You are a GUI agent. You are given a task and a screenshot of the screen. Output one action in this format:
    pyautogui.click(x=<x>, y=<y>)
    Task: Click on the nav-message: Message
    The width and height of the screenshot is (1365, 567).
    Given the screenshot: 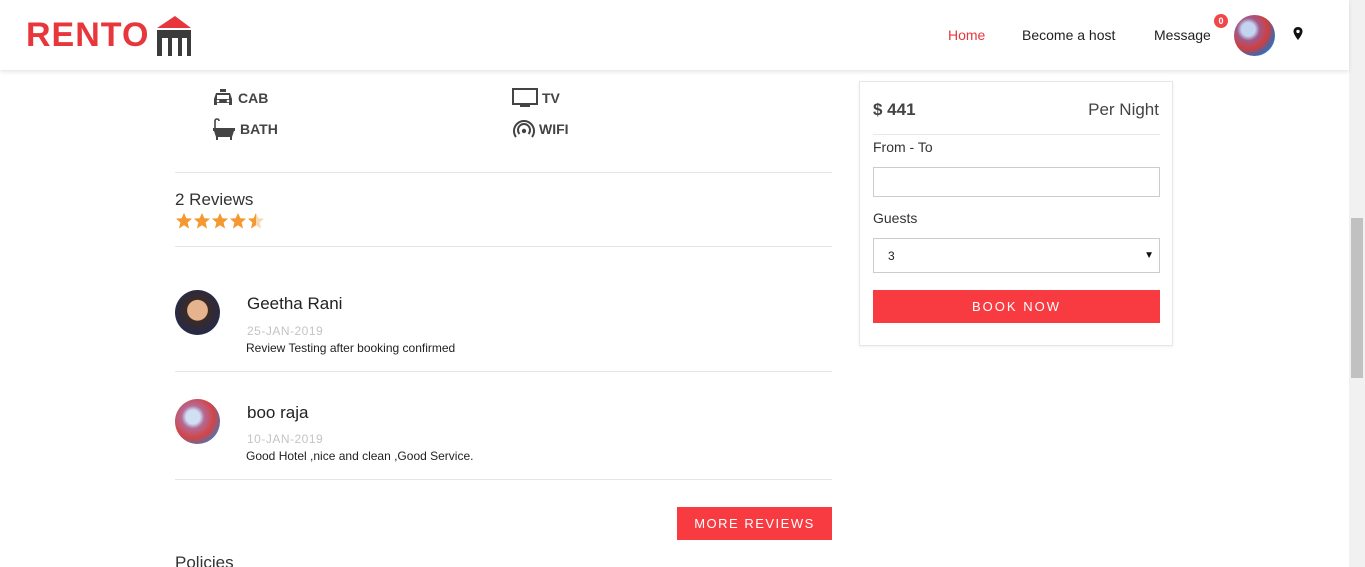 What is the action you would take?
    pyautogui.click(x=1182, y=35)
    